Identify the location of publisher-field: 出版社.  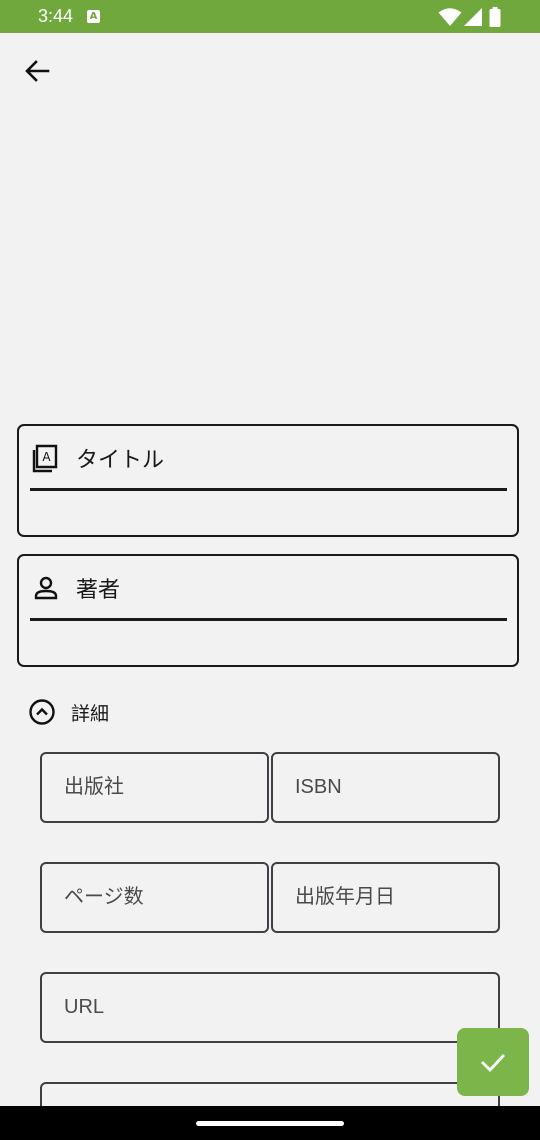
(154, 787).